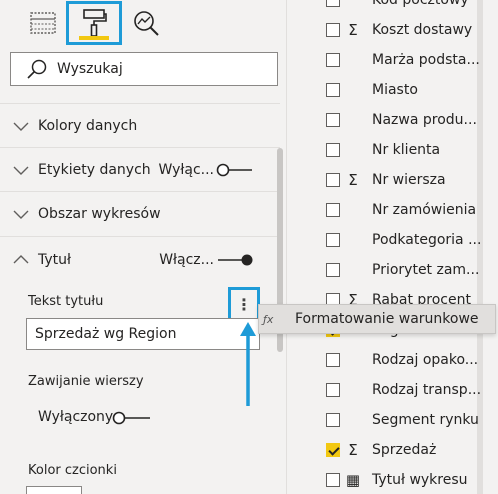 This screenshot has width=498, height=494. Describe the element at coordinates (140, 236) in the screenshot. I see `divider` at that location.